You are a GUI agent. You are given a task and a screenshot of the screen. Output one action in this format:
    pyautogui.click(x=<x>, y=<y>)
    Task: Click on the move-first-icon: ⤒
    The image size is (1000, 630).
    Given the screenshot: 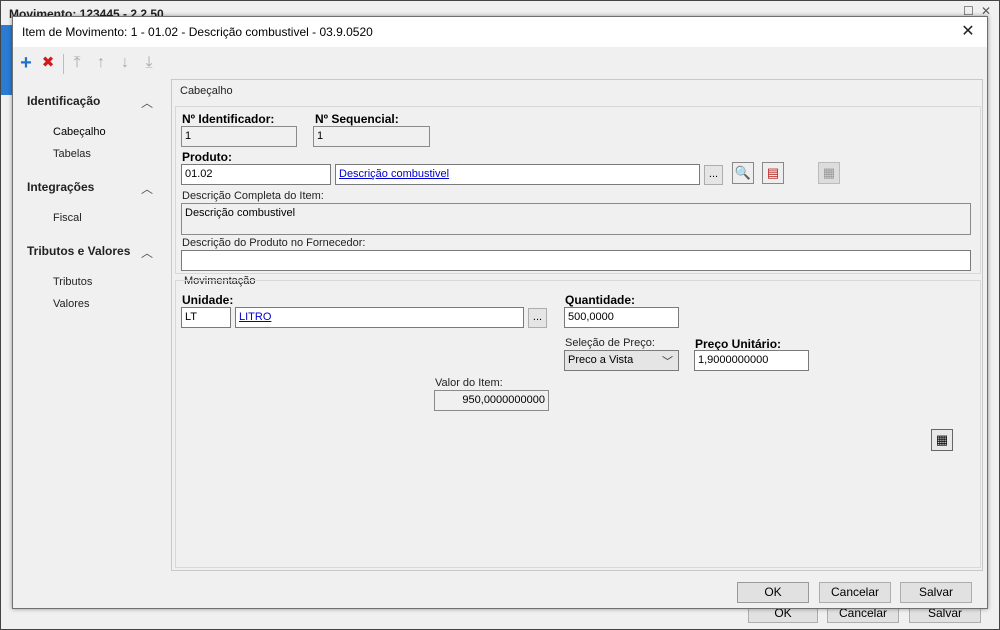 What is the action you would take?
    pyautogui.click(x=77, y=63)
    